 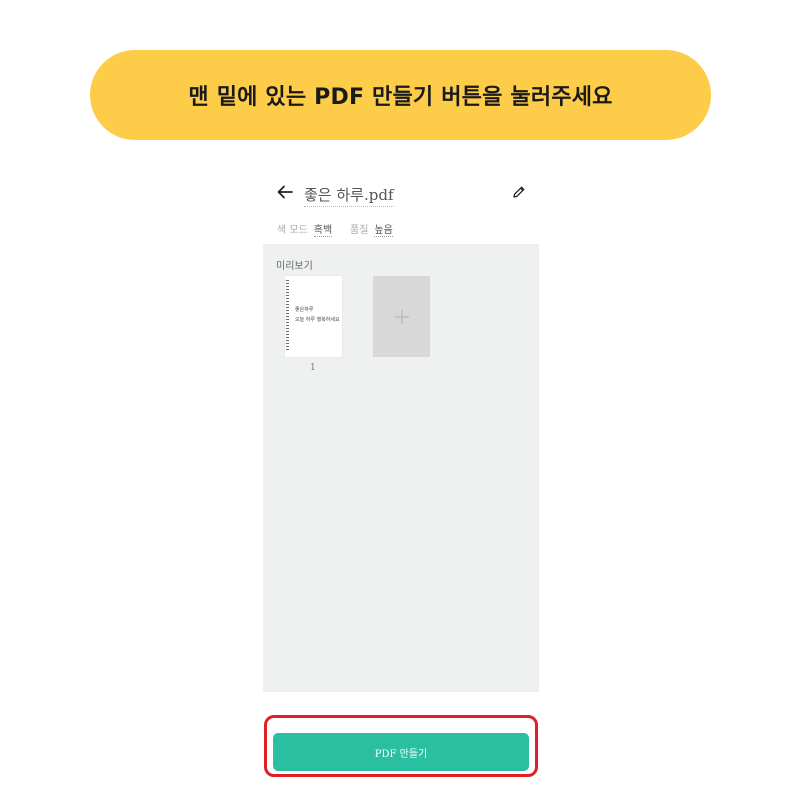 I want to click on pencil-icon, so click(x=519, y=192).